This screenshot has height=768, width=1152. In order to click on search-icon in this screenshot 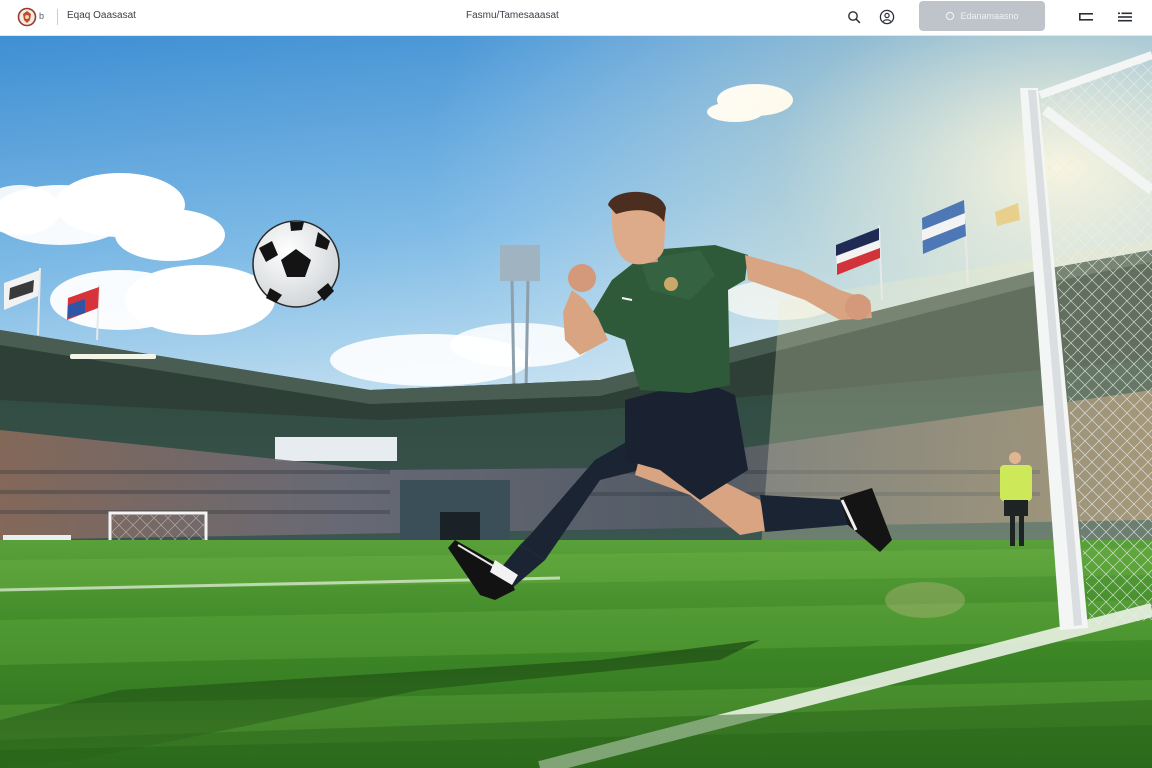, I will do `click(854, 17)`.